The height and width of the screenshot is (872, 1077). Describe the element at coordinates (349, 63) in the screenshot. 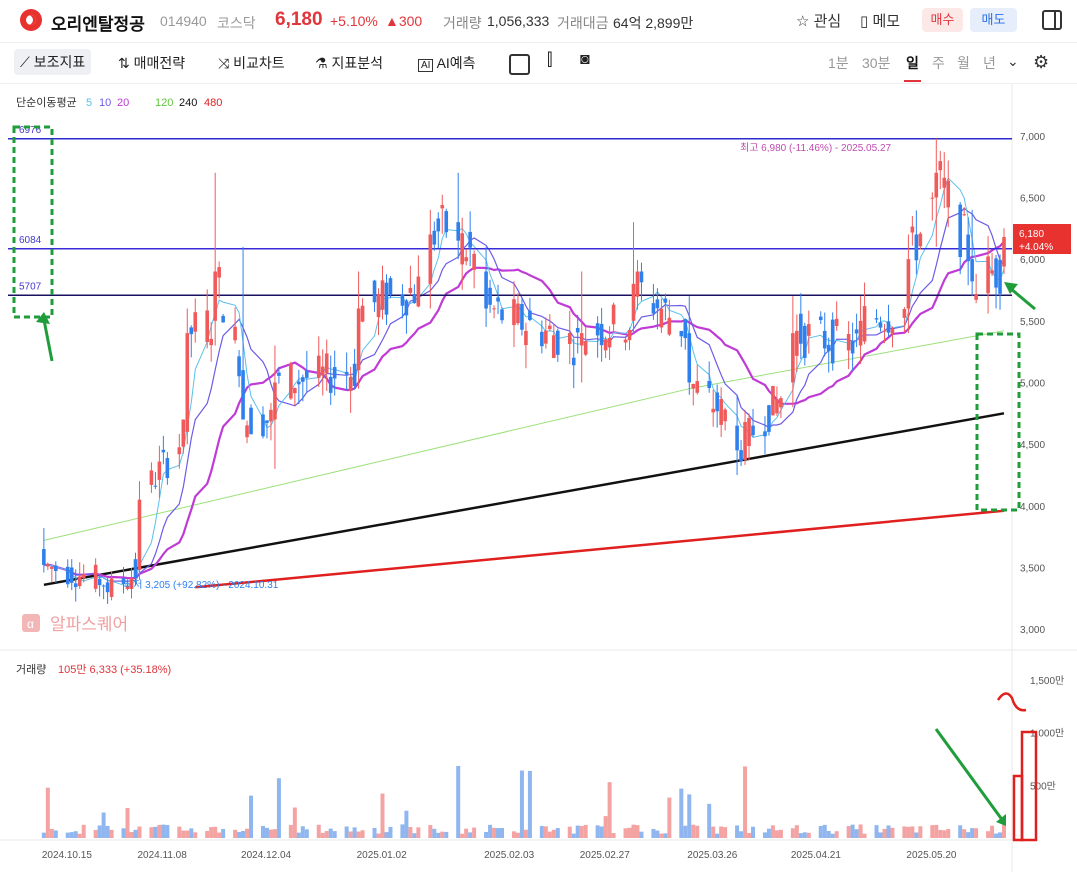

I see `tool-analysis: ⚗ 지표분석` at that location.